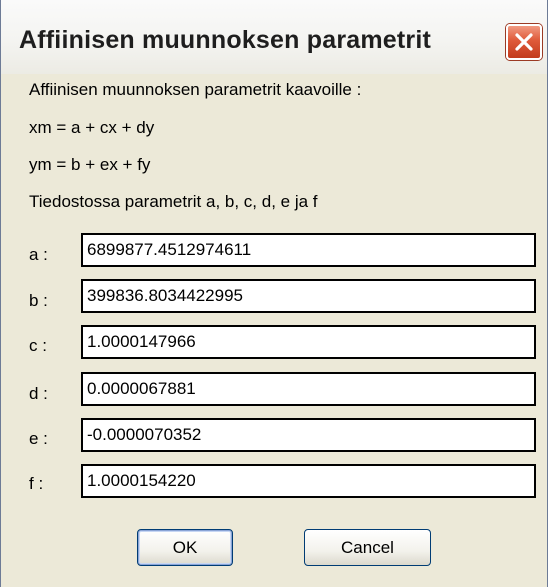 This screenshot has height=587, width=550. Describe the element at coordinates (308, 481) in the screenshot. I see `input-f` at that location.